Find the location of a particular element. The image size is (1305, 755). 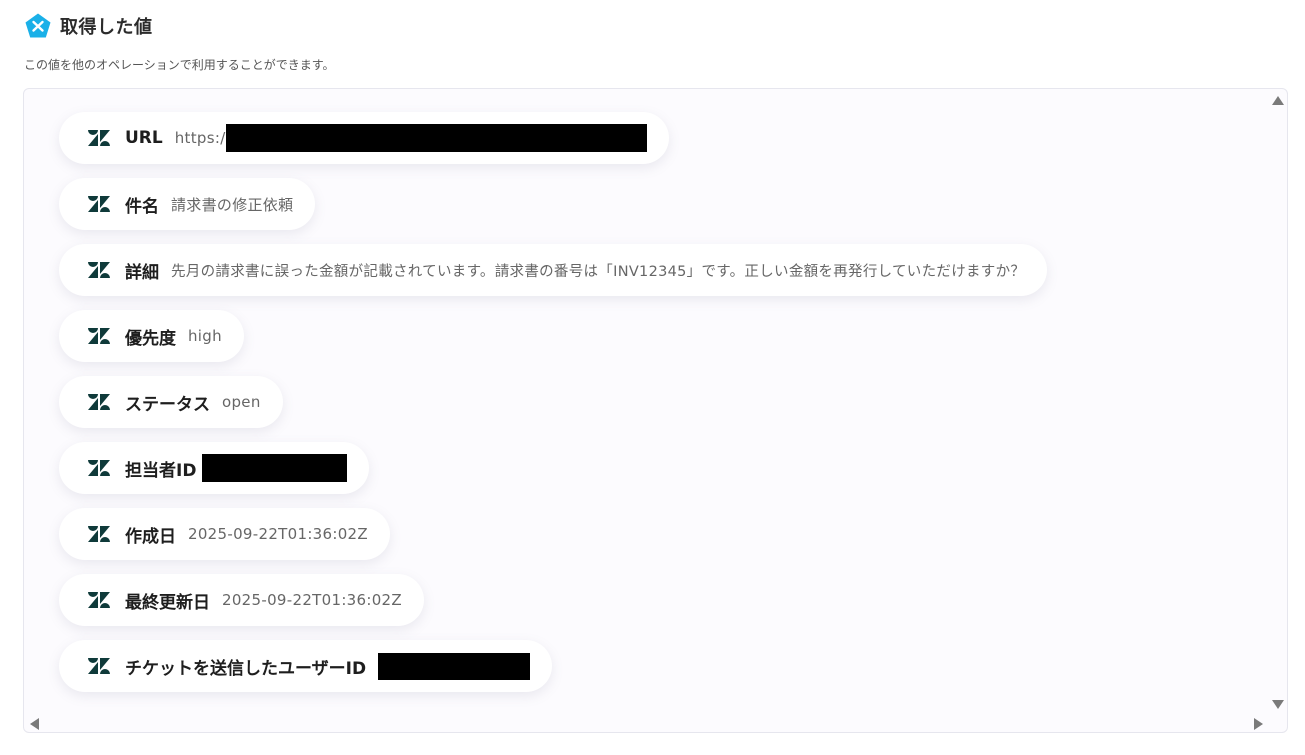

section-title: 取得した値 is located at coordinates (106, 27).